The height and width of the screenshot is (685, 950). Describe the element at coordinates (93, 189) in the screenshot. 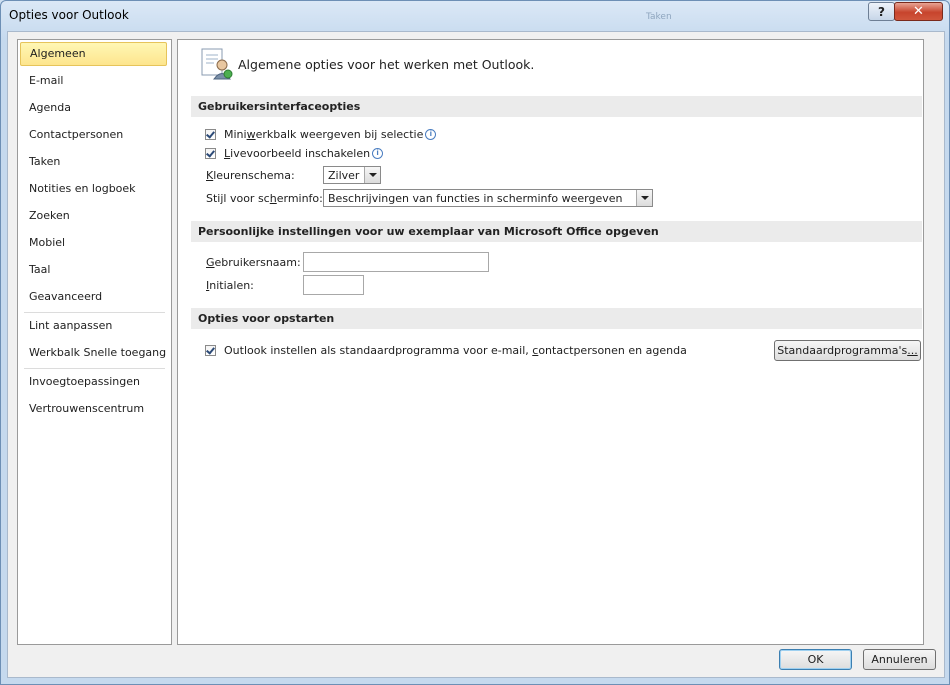

I see `nav-item-notities: Notities en logboek` at that location.